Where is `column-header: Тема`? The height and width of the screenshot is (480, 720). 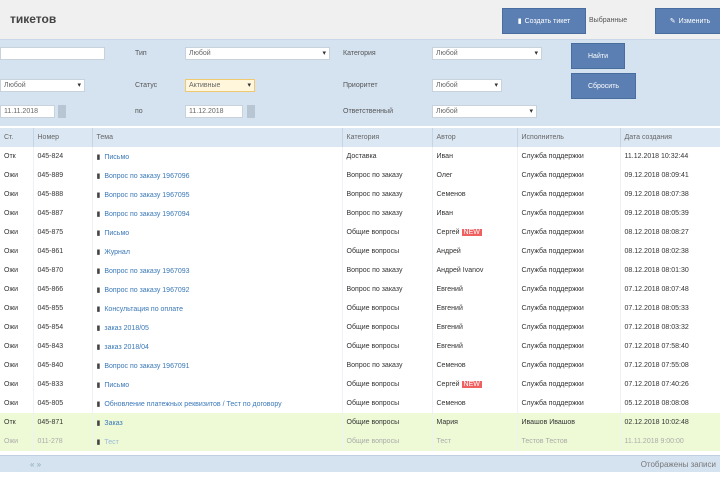
column-header: Тема is located at coordinates (217, 137).